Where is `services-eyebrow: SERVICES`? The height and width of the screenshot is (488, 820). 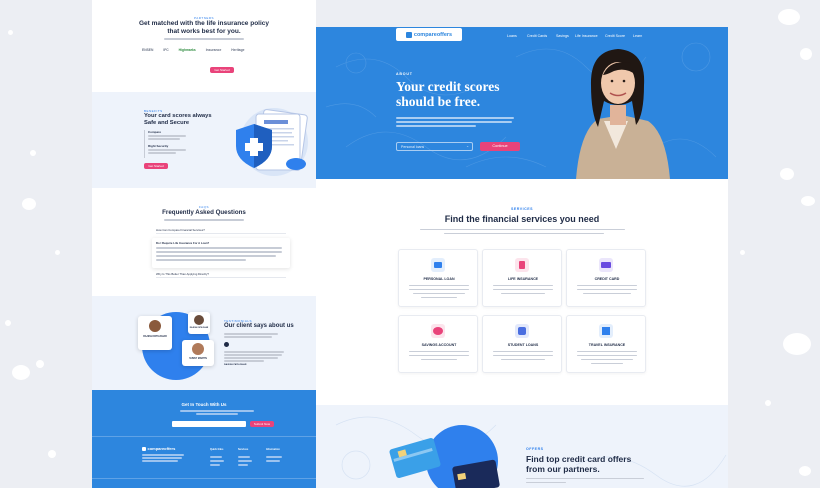 services-eyebrow: SERVICES is located at coordinates (522, 209).